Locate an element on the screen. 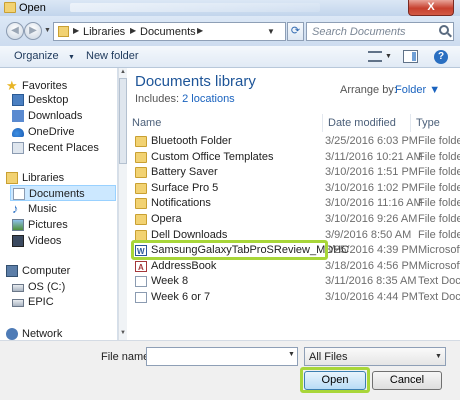  includes-prefix: Includes: is located at coordinates (157, 99).